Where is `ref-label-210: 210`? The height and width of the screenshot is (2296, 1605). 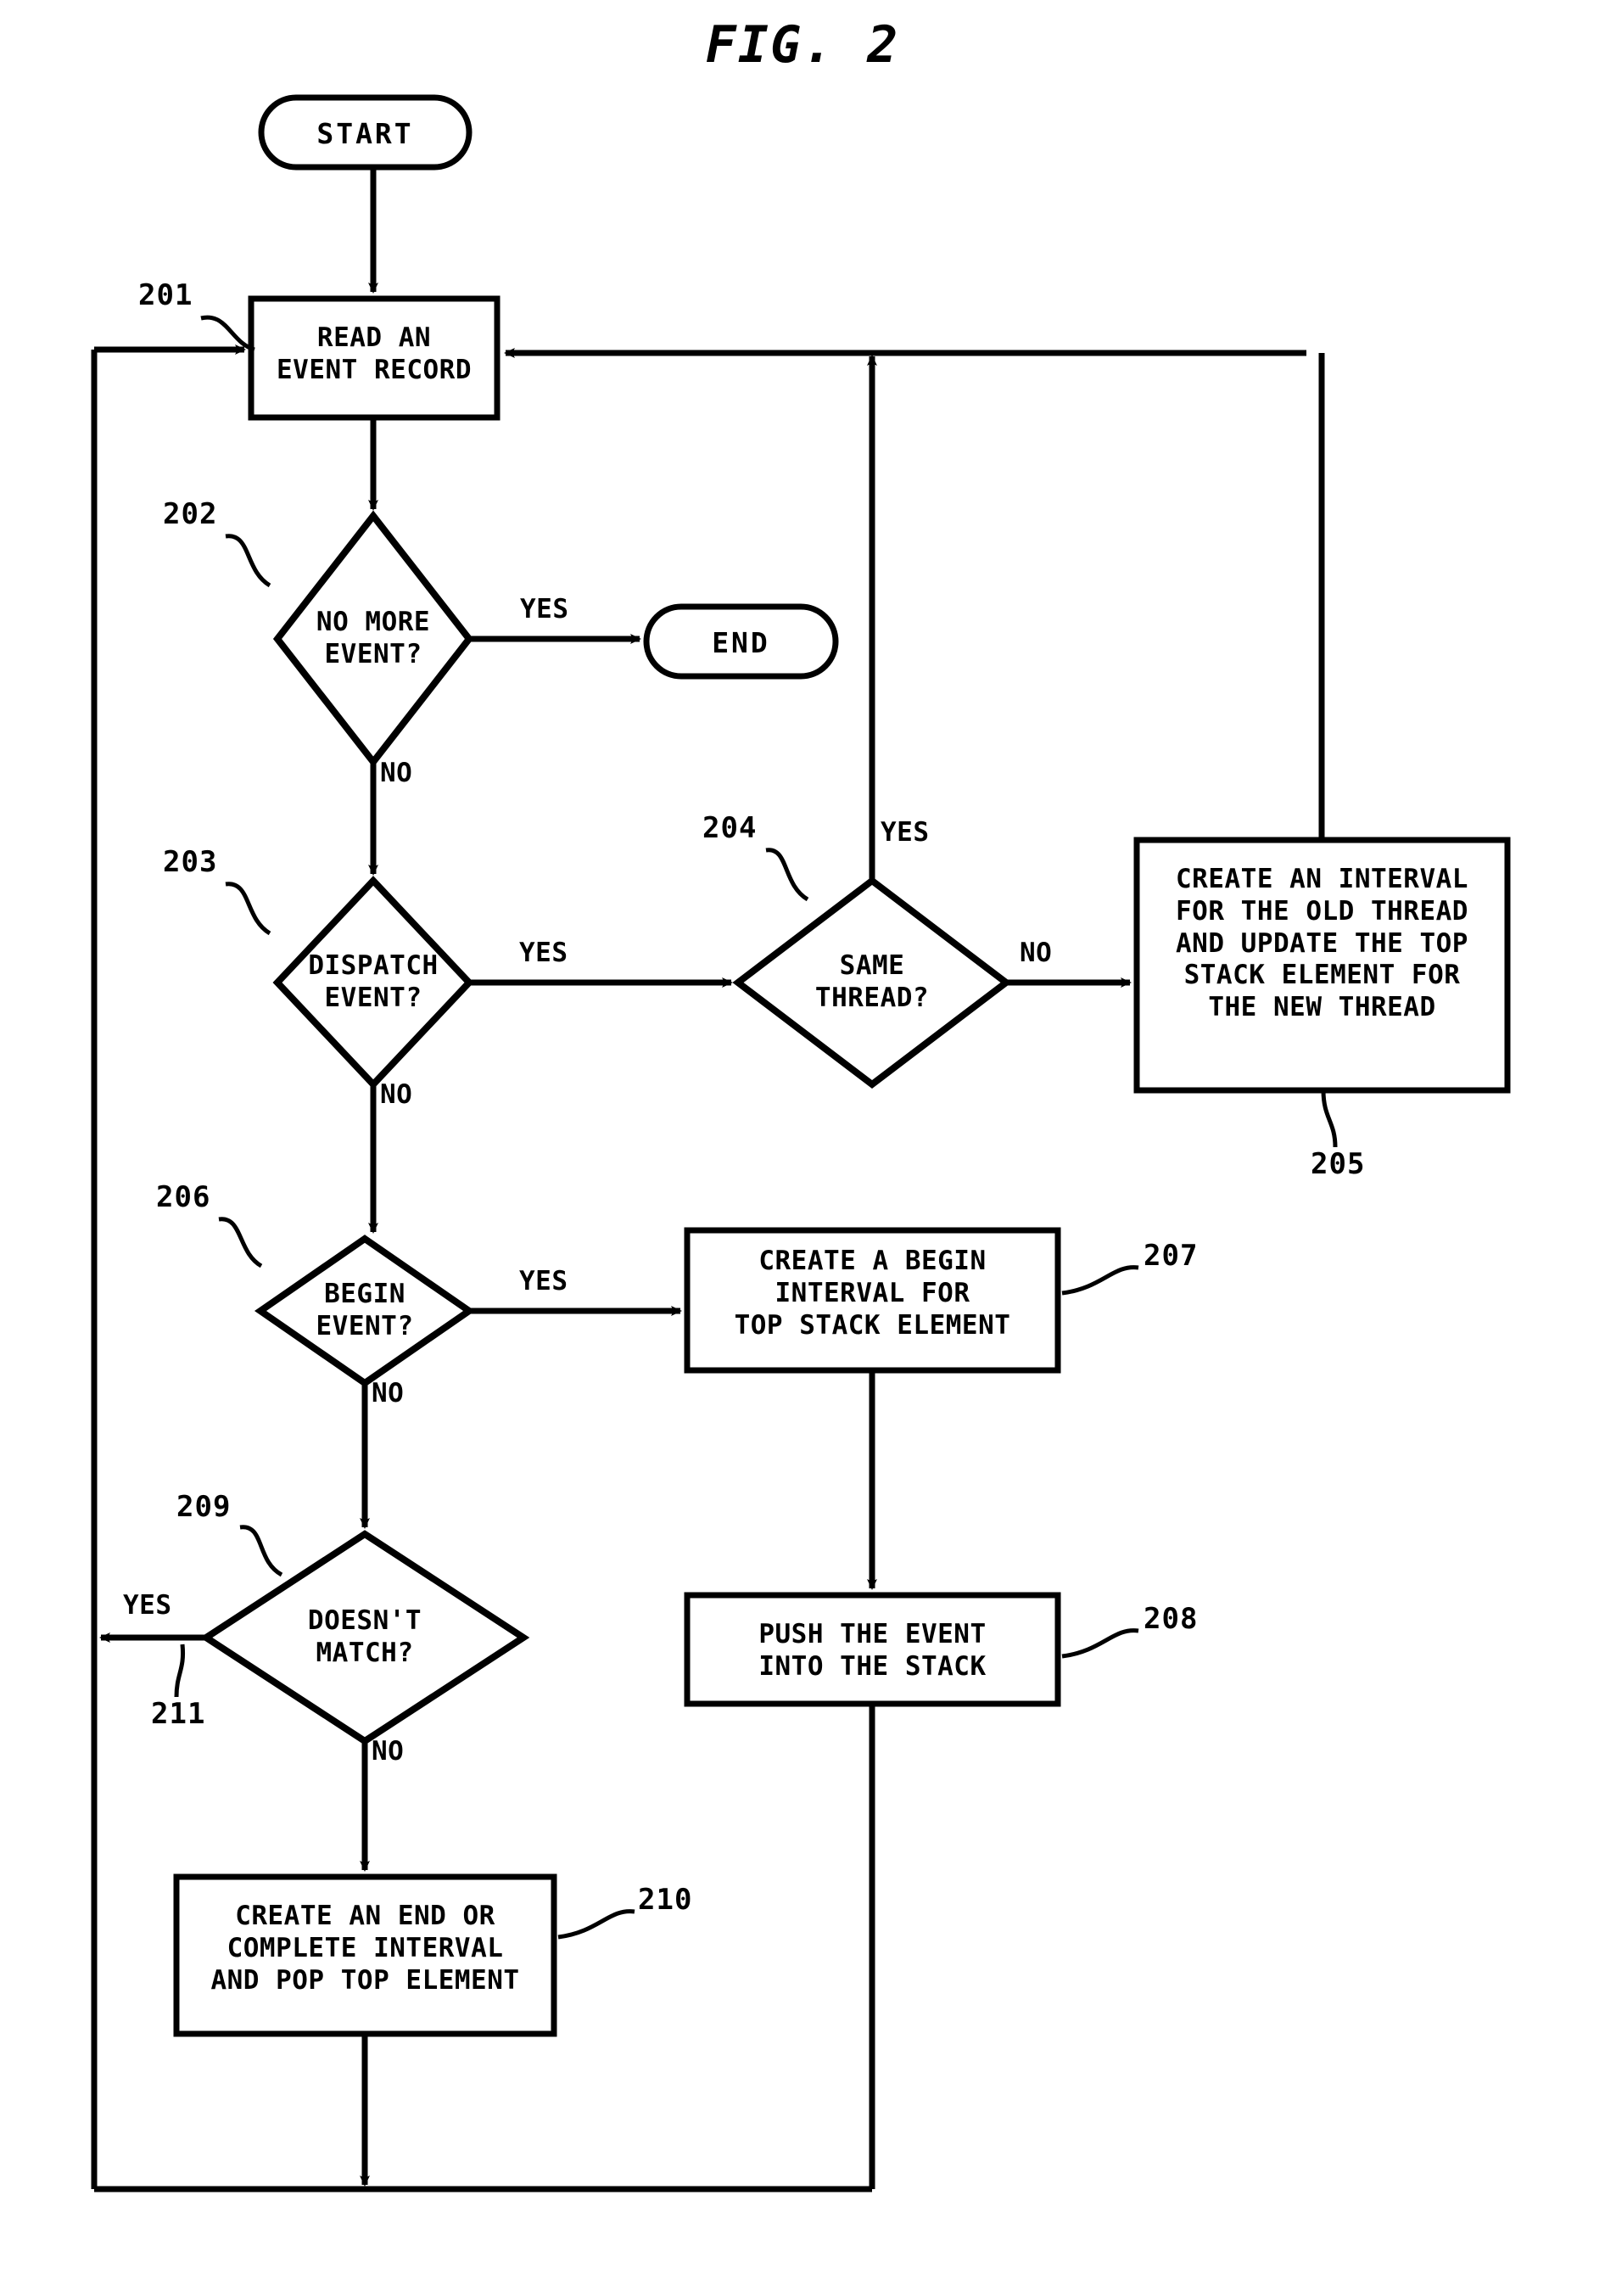
ref-label-210: 210 is located at coordinates (665, 1900).